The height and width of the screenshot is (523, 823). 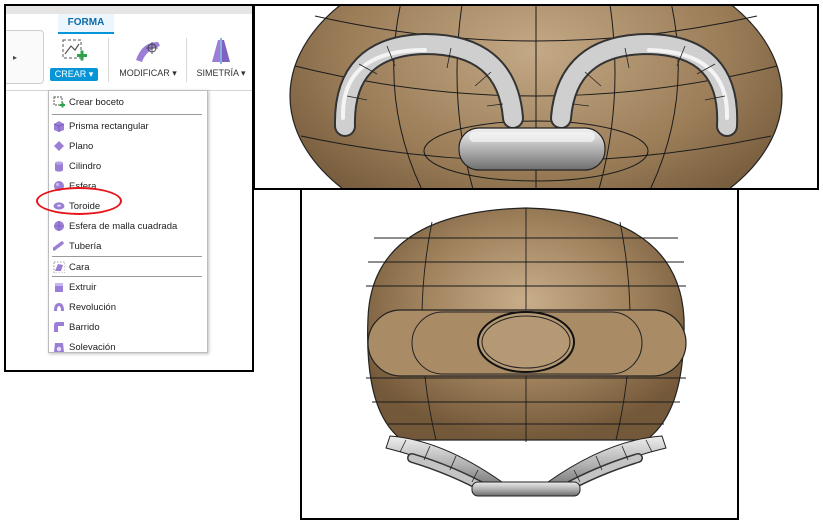 I want to click on menu-item-cilindro: Cilindro, so click(x=77, y=166).